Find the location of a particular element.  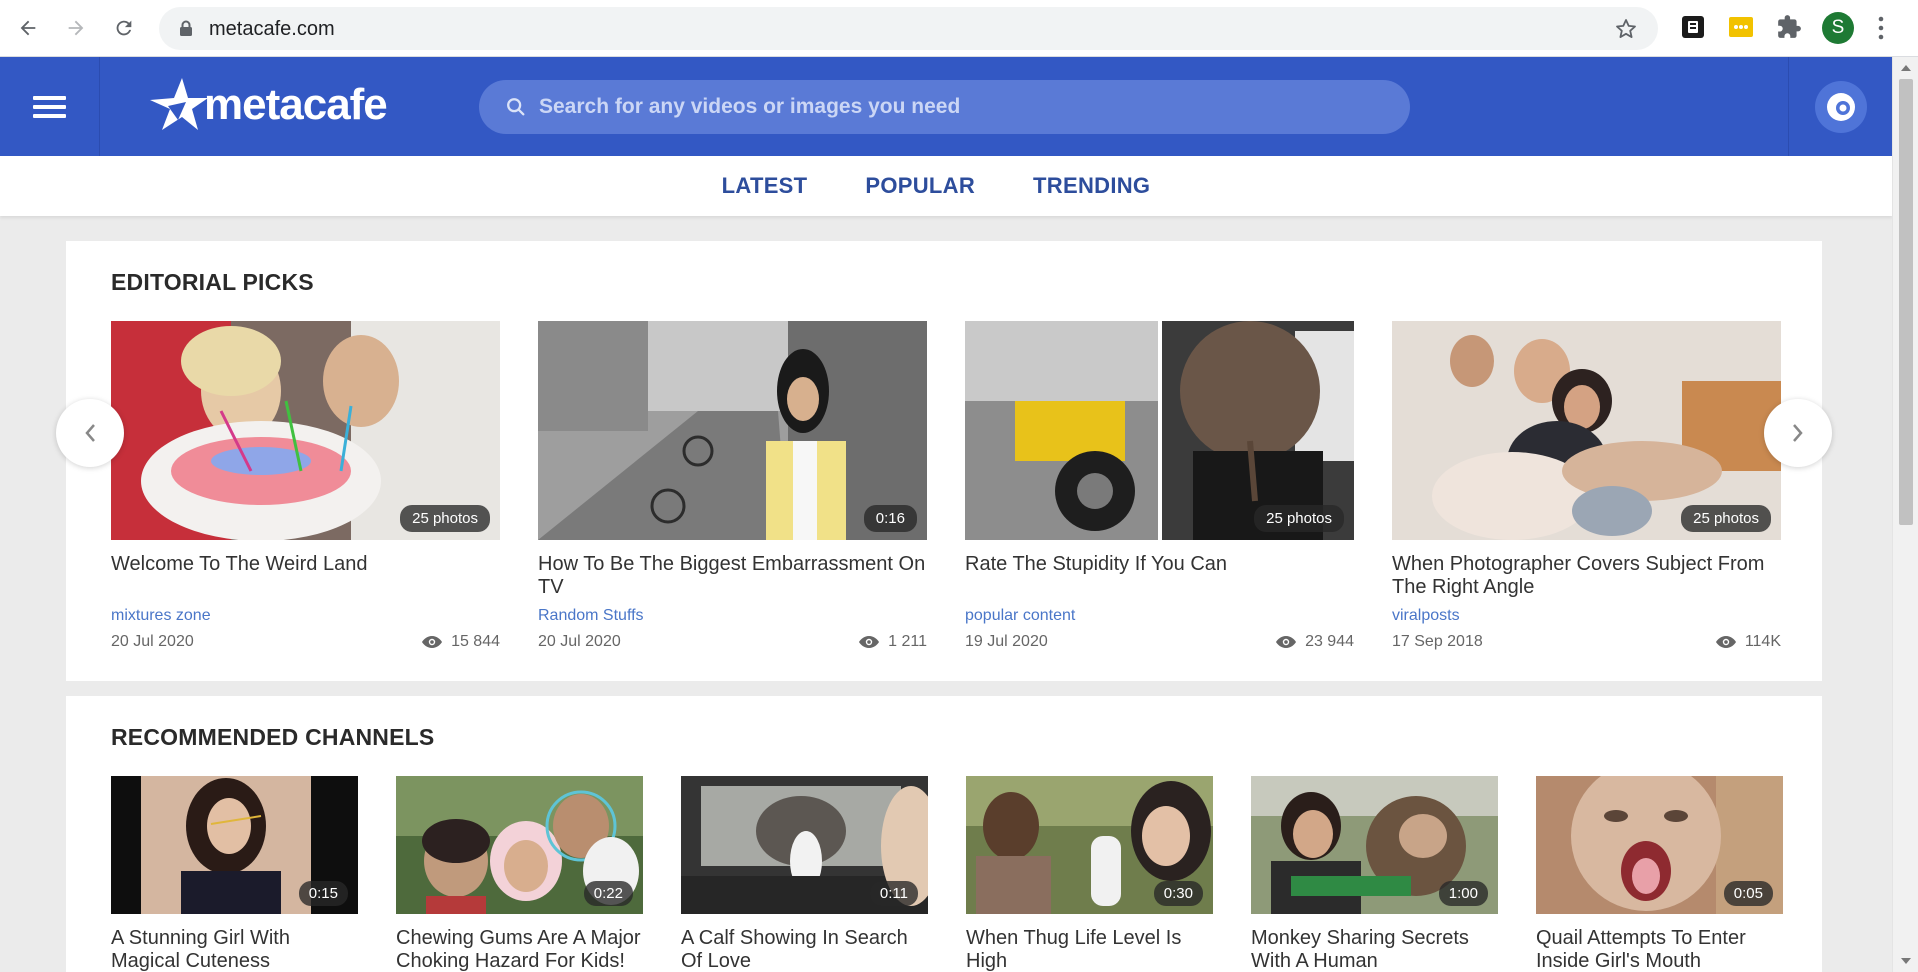

page-scrollbar is located at coordinates (1905, 514).